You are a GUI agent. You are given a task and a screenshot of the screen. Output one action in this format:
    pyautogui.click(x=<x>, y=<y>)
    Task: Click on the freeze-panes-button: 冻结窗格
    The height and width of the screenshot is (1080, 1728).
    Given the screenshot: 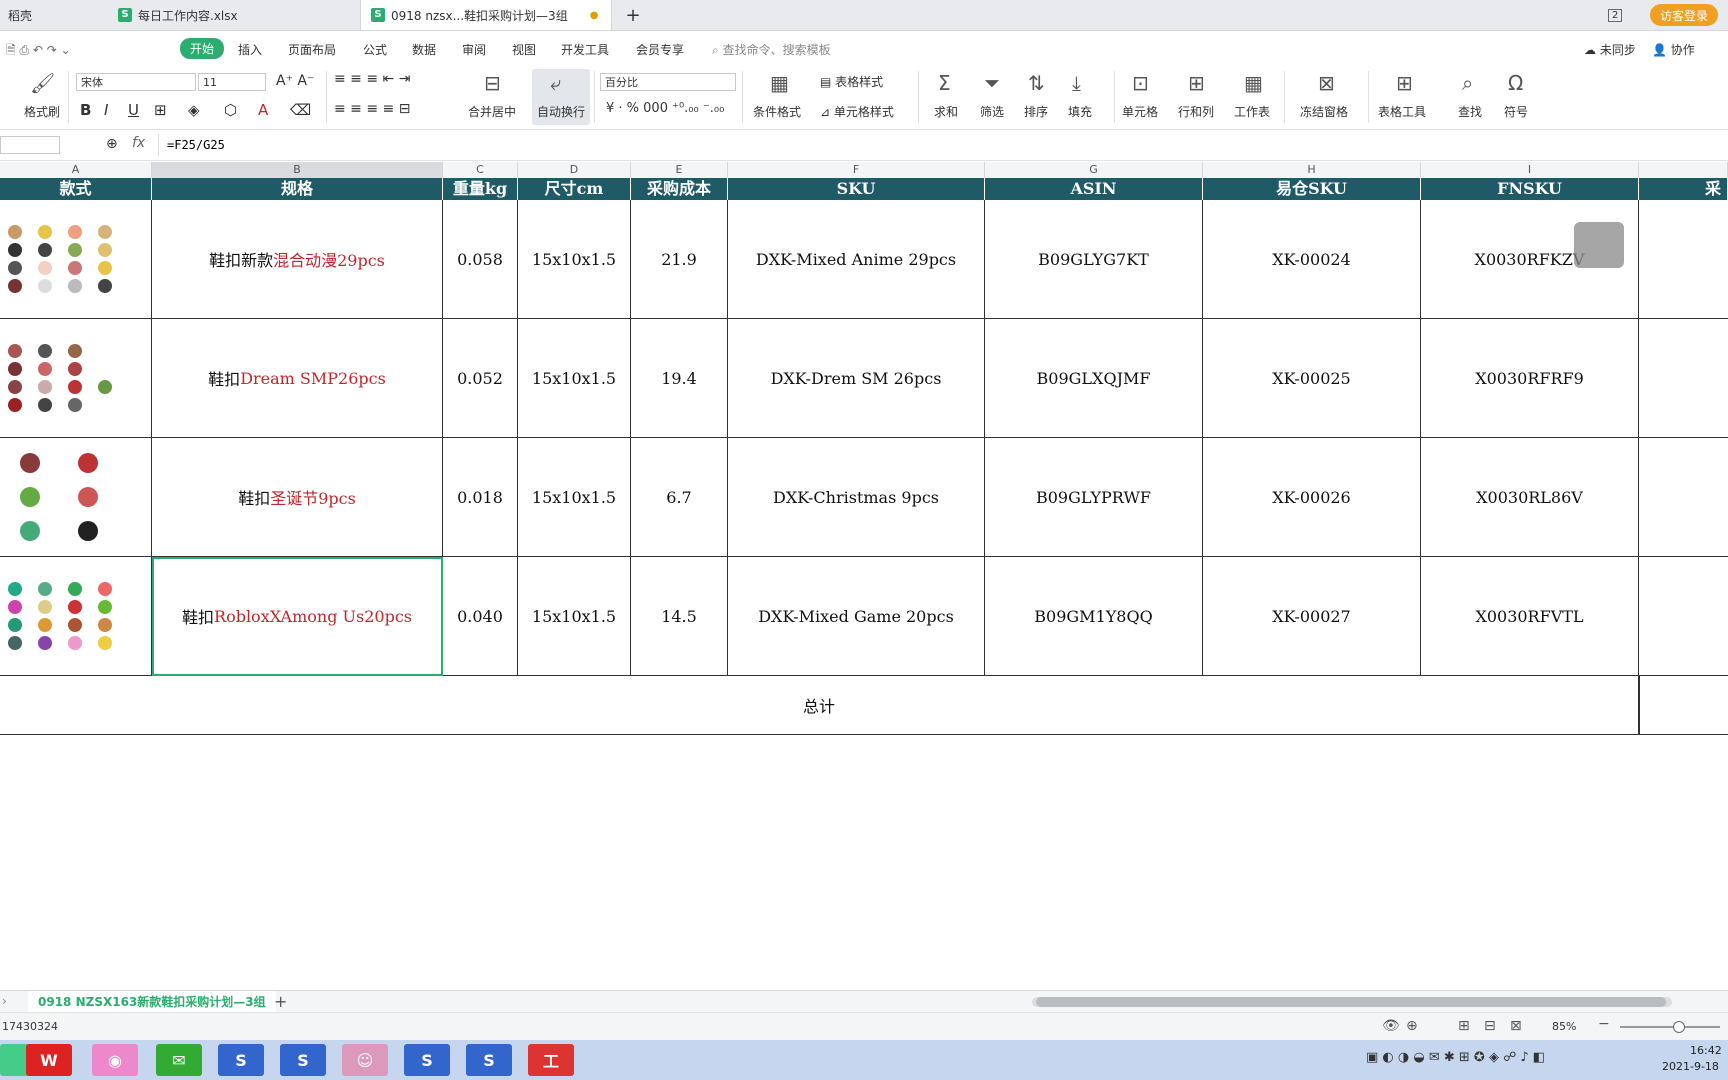 What is the action you would take?
    pyautogui.click(x=1324, y=111)
    